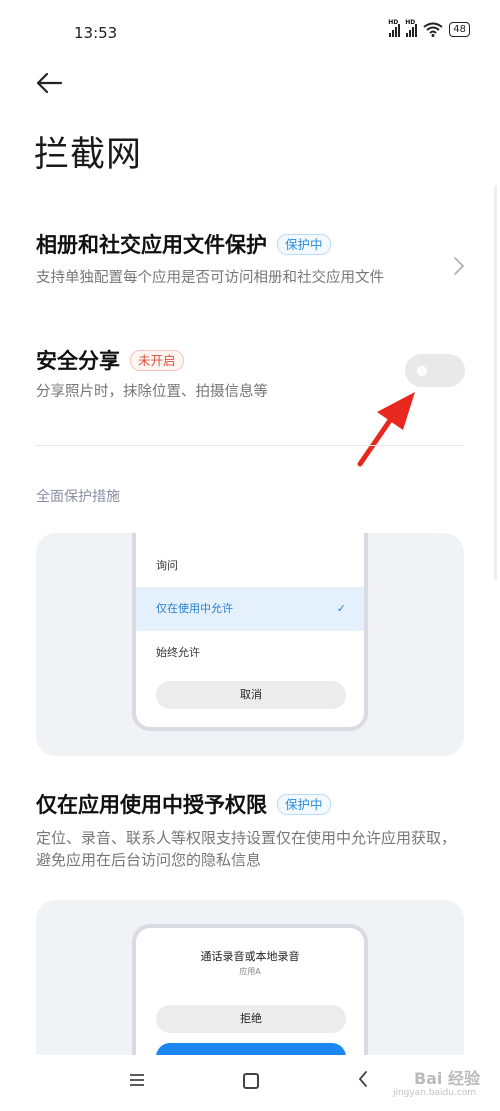 The width and height of the screenshot is (500, 1111). I want to click on scrollbar, so click(495, 382).